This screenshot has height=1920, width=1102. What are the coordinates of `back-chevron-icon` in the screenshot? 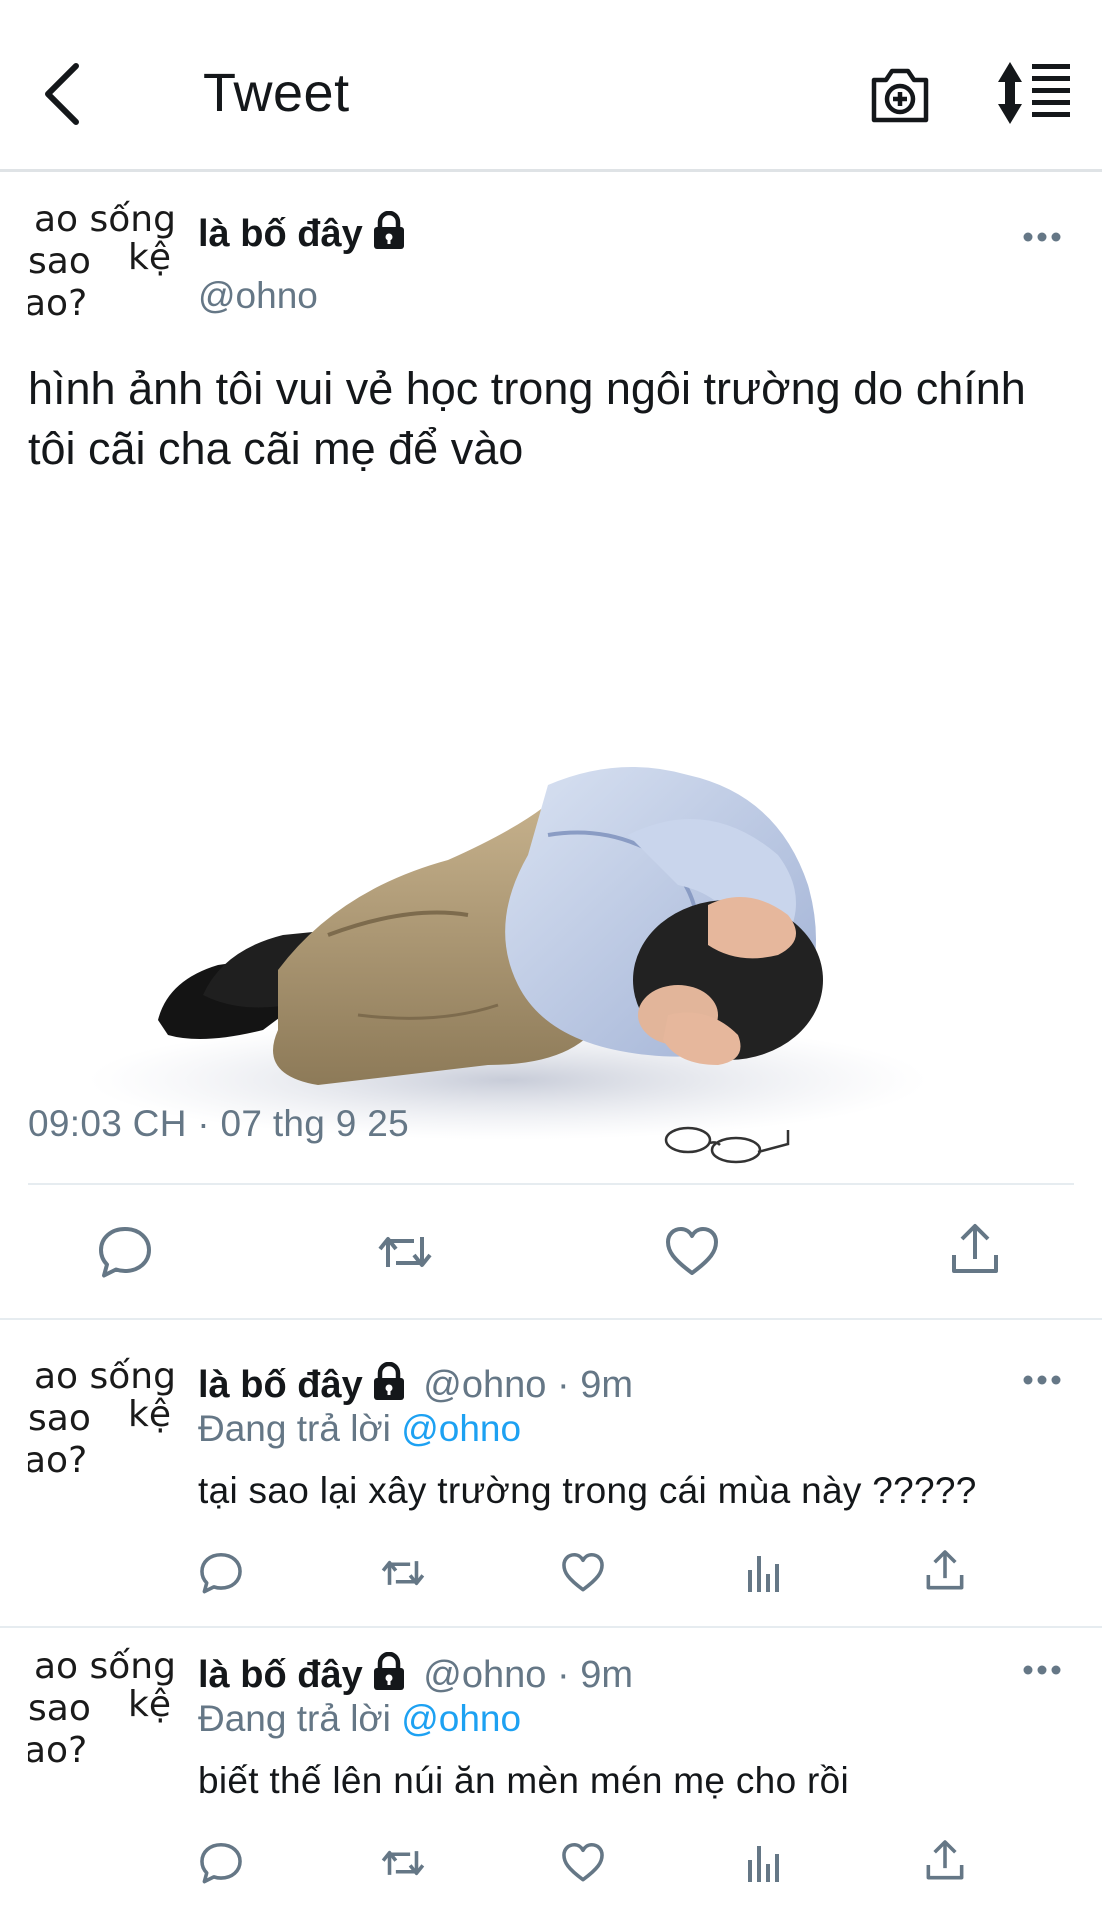 It's located at (62, 94).